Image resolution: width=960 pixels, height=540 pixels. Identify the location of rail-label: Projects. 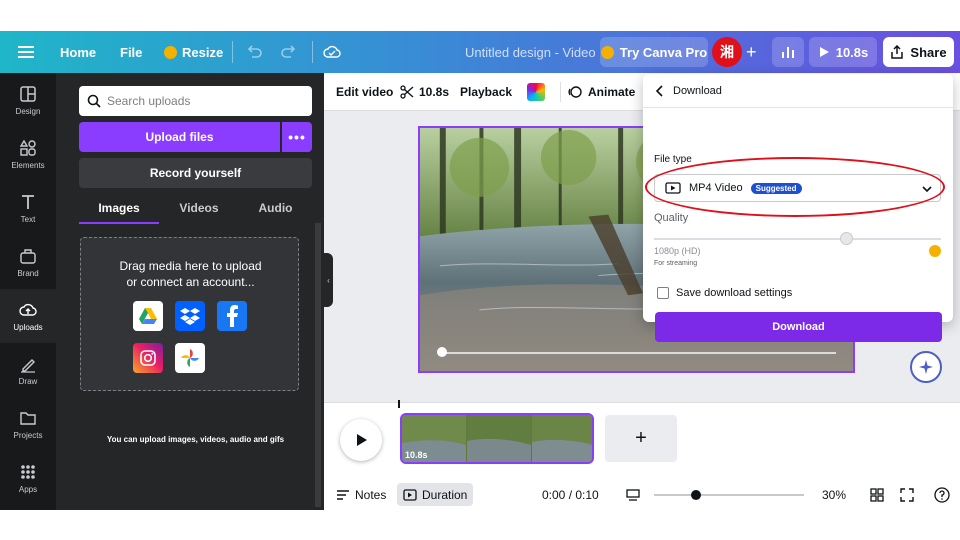
(28, 435).